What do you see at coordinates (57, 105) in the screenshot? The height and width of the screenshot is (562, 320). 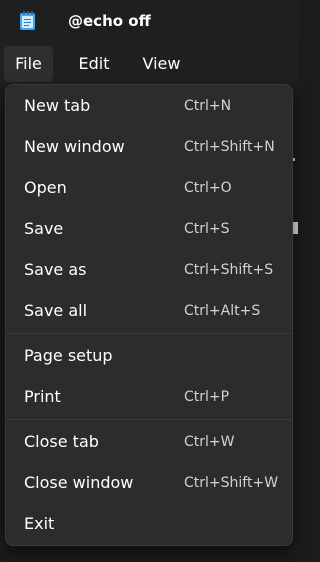 I see `menu-item-label: New tab` at bounding box center [57, 105].